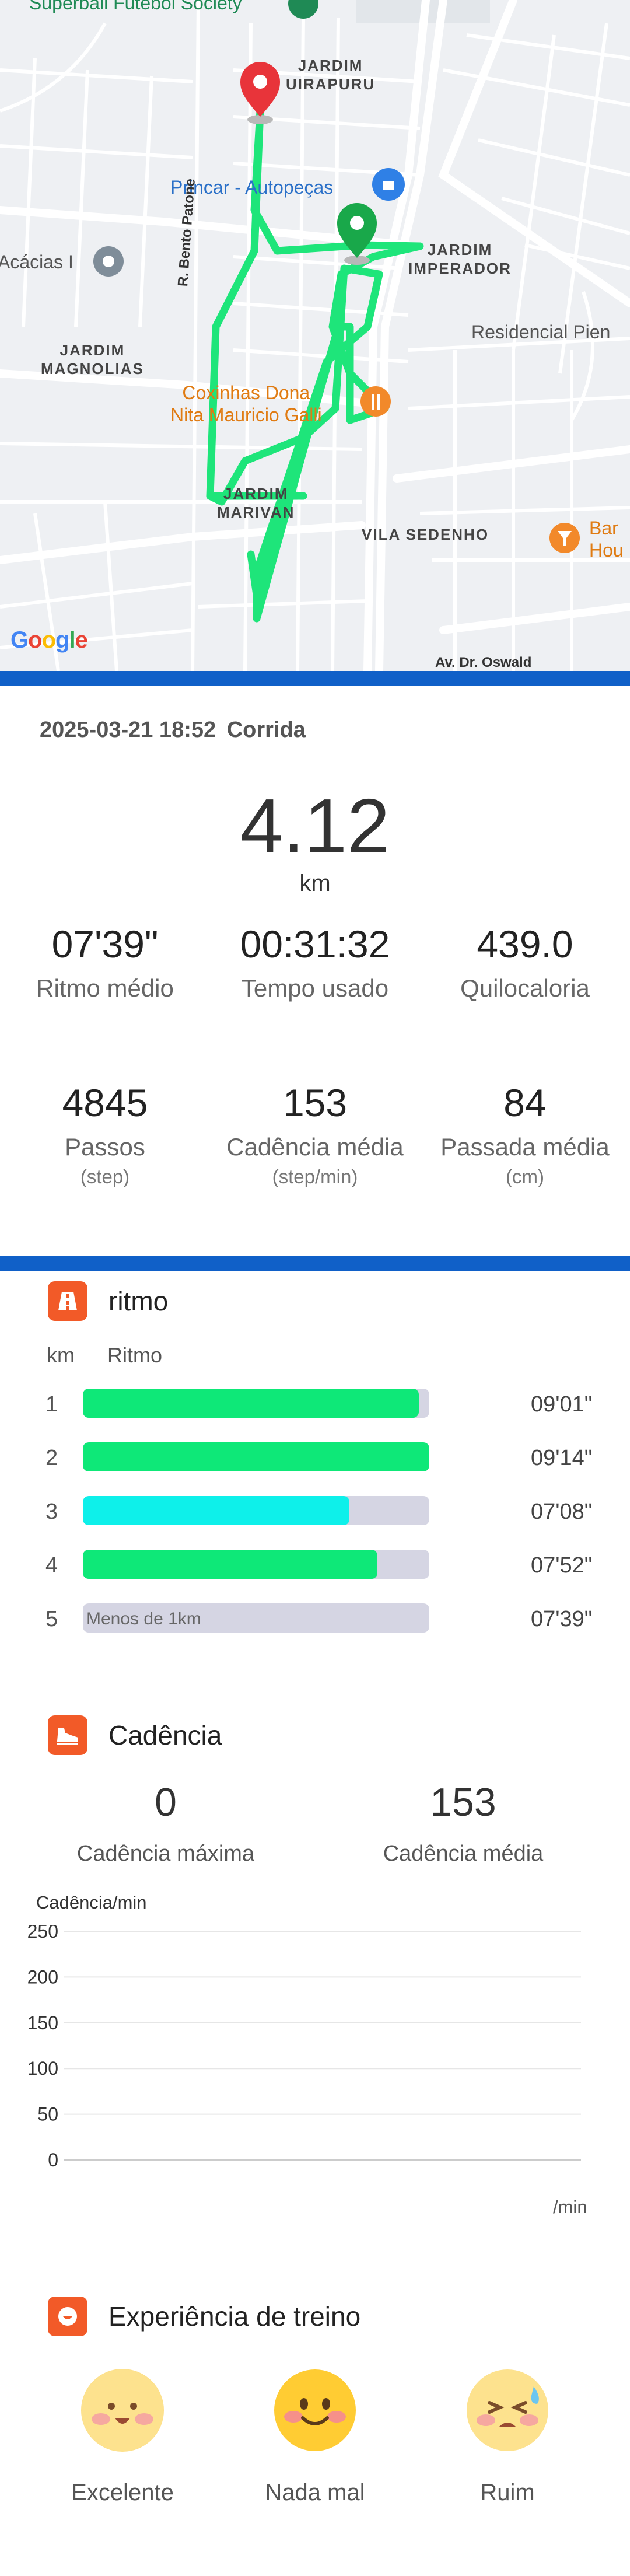 Image resolution: width=630 pixels, height=2576 pixels. I want to click on pace-row: 3 07'08", so click(315, 1511).